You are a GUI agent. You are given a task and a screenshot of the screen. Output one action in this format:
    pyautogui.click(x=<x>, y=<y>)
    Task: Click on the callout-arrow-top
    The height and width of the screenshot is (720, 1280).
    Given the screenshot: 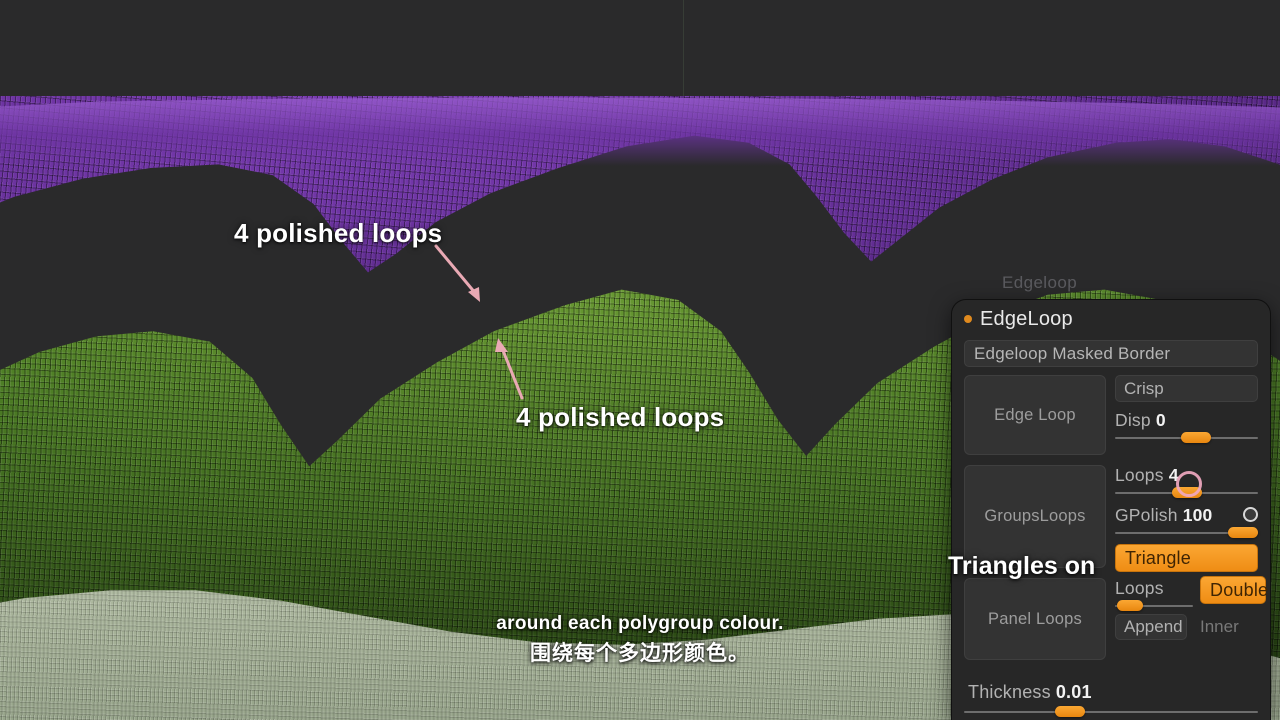 What is the action you would take?
    pyautogui.click(x=457, y=273)
    